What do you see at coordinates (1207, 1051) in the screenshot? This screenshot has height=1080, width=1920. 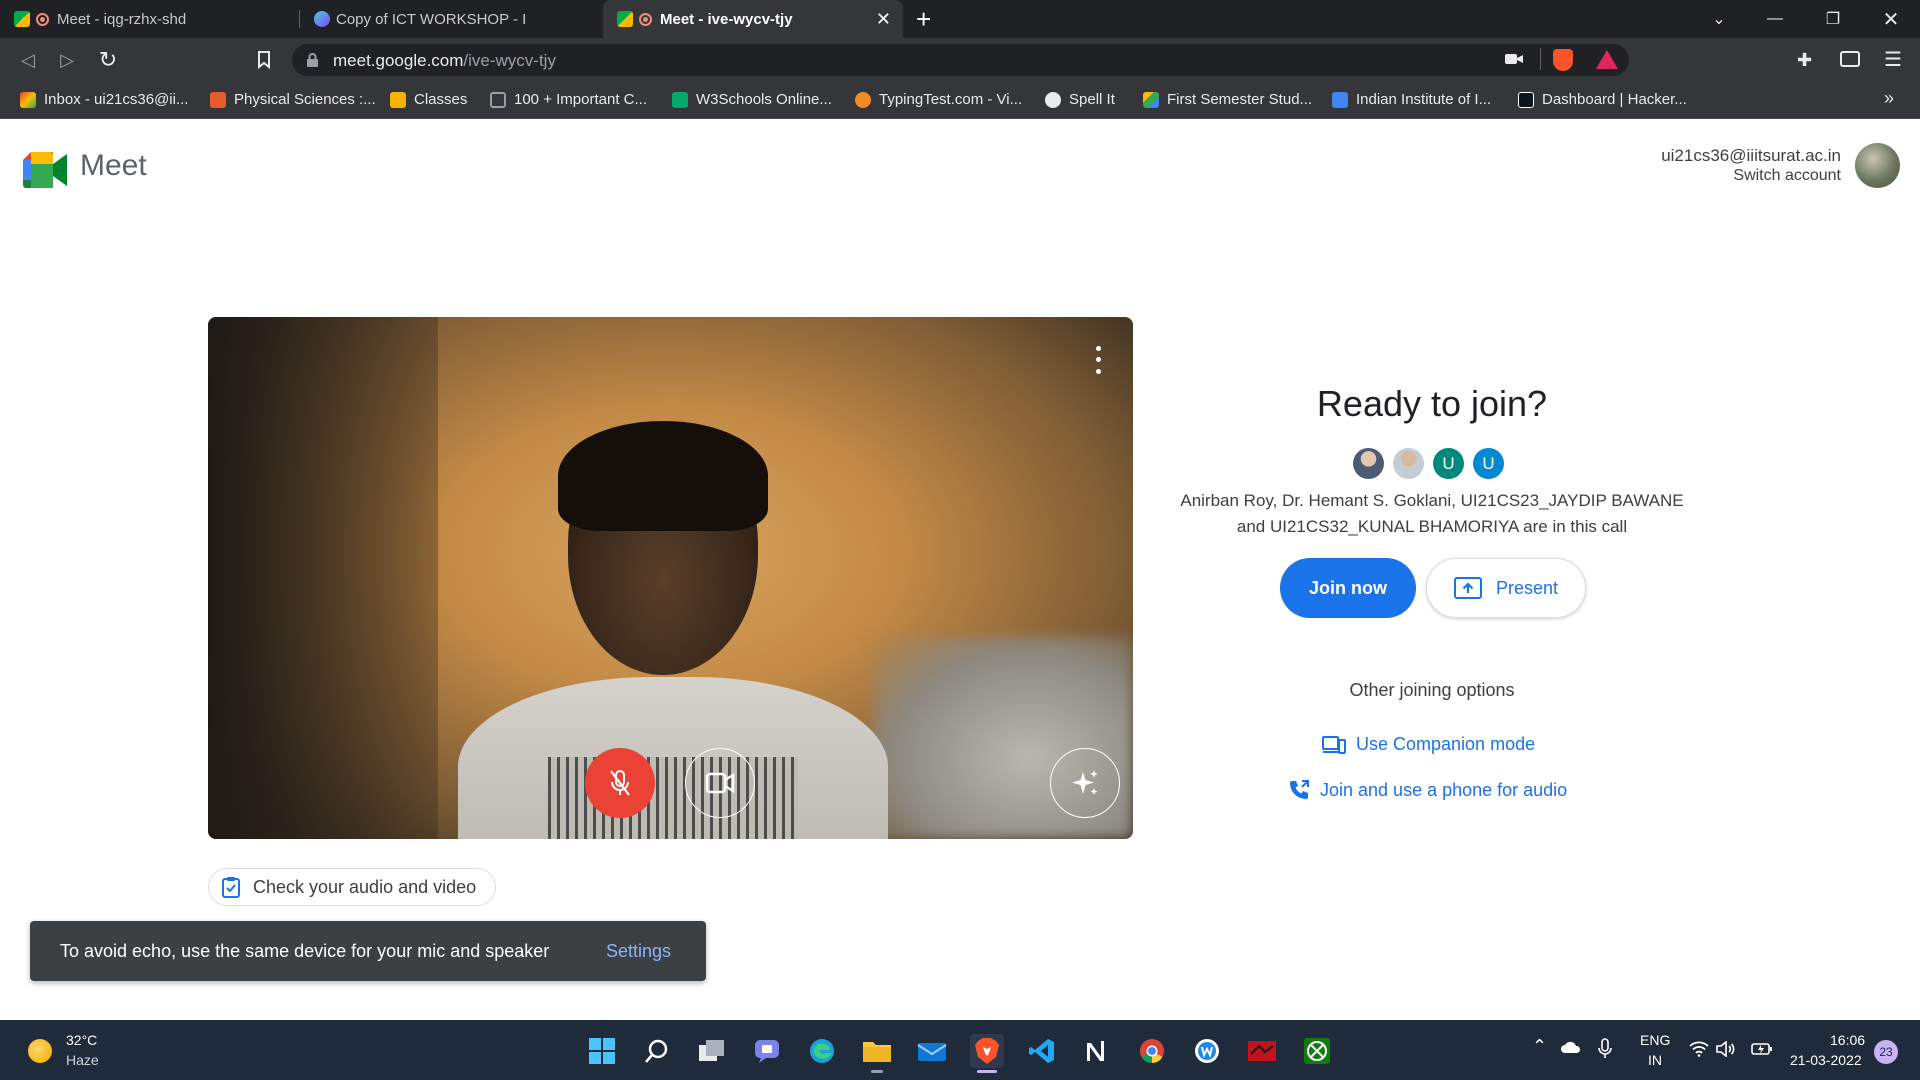 I see `word-app-icon` at bounding box center [1207, 1051].